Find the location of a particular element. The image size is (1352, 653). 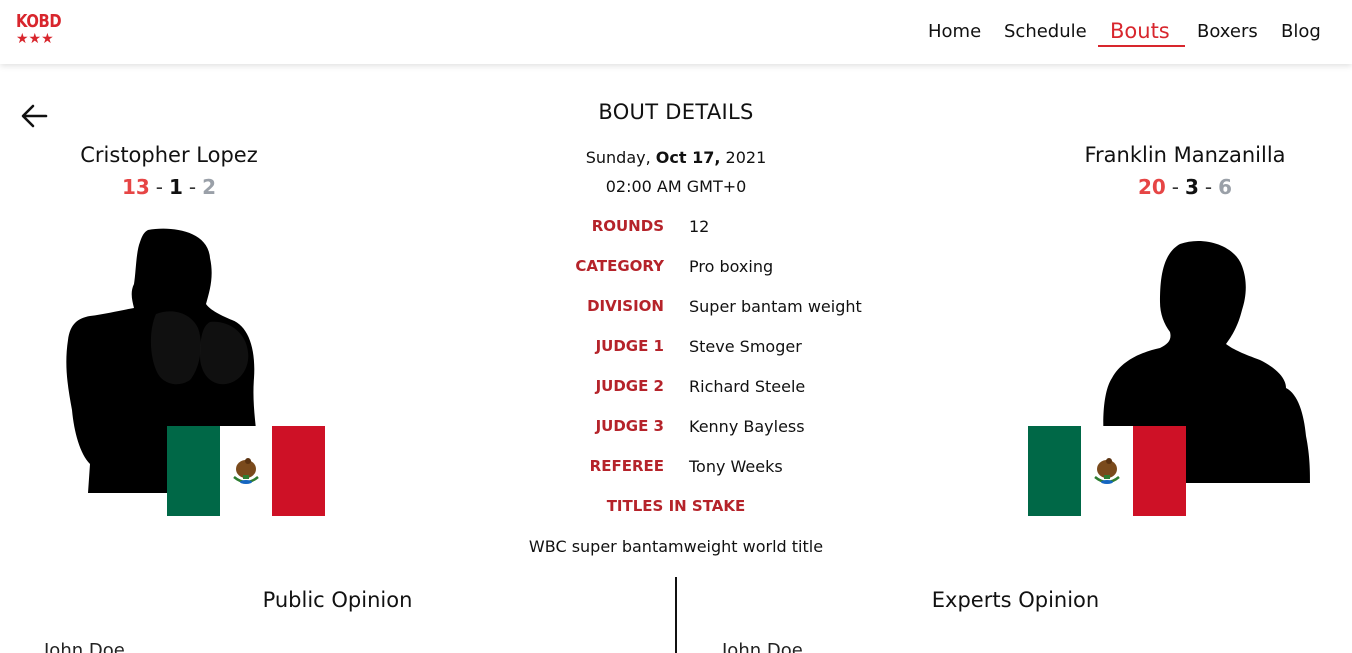

detail-label: JUDGE 3 is located at coordinates (629, 426).